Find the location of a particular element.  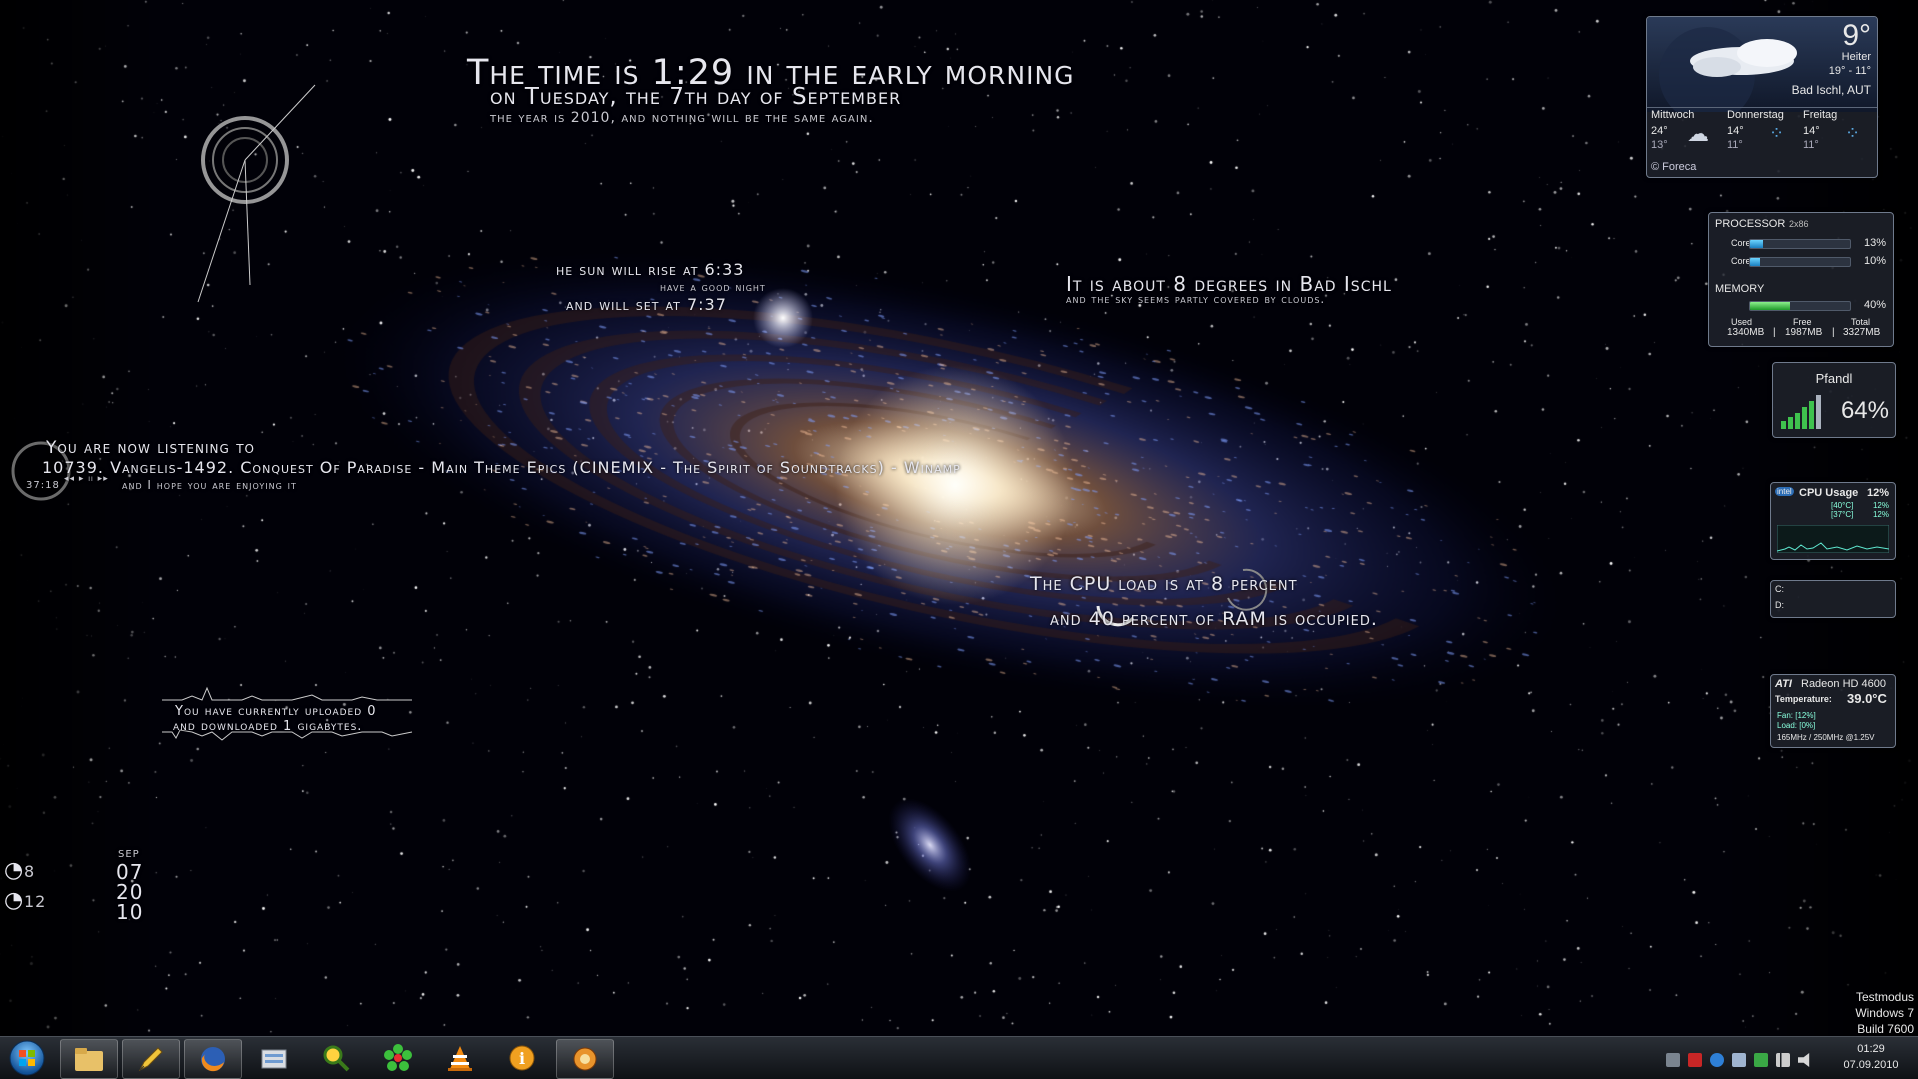

date-month: SEP is located at coordinates (129, 854).